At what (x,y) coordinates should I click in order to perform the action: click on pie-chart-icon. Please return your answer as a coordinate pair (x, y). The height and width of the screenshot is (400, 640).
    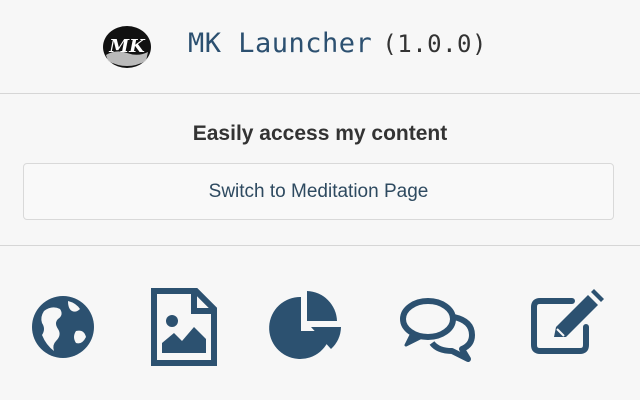
    Looking at the image, I should click on (305, 325).